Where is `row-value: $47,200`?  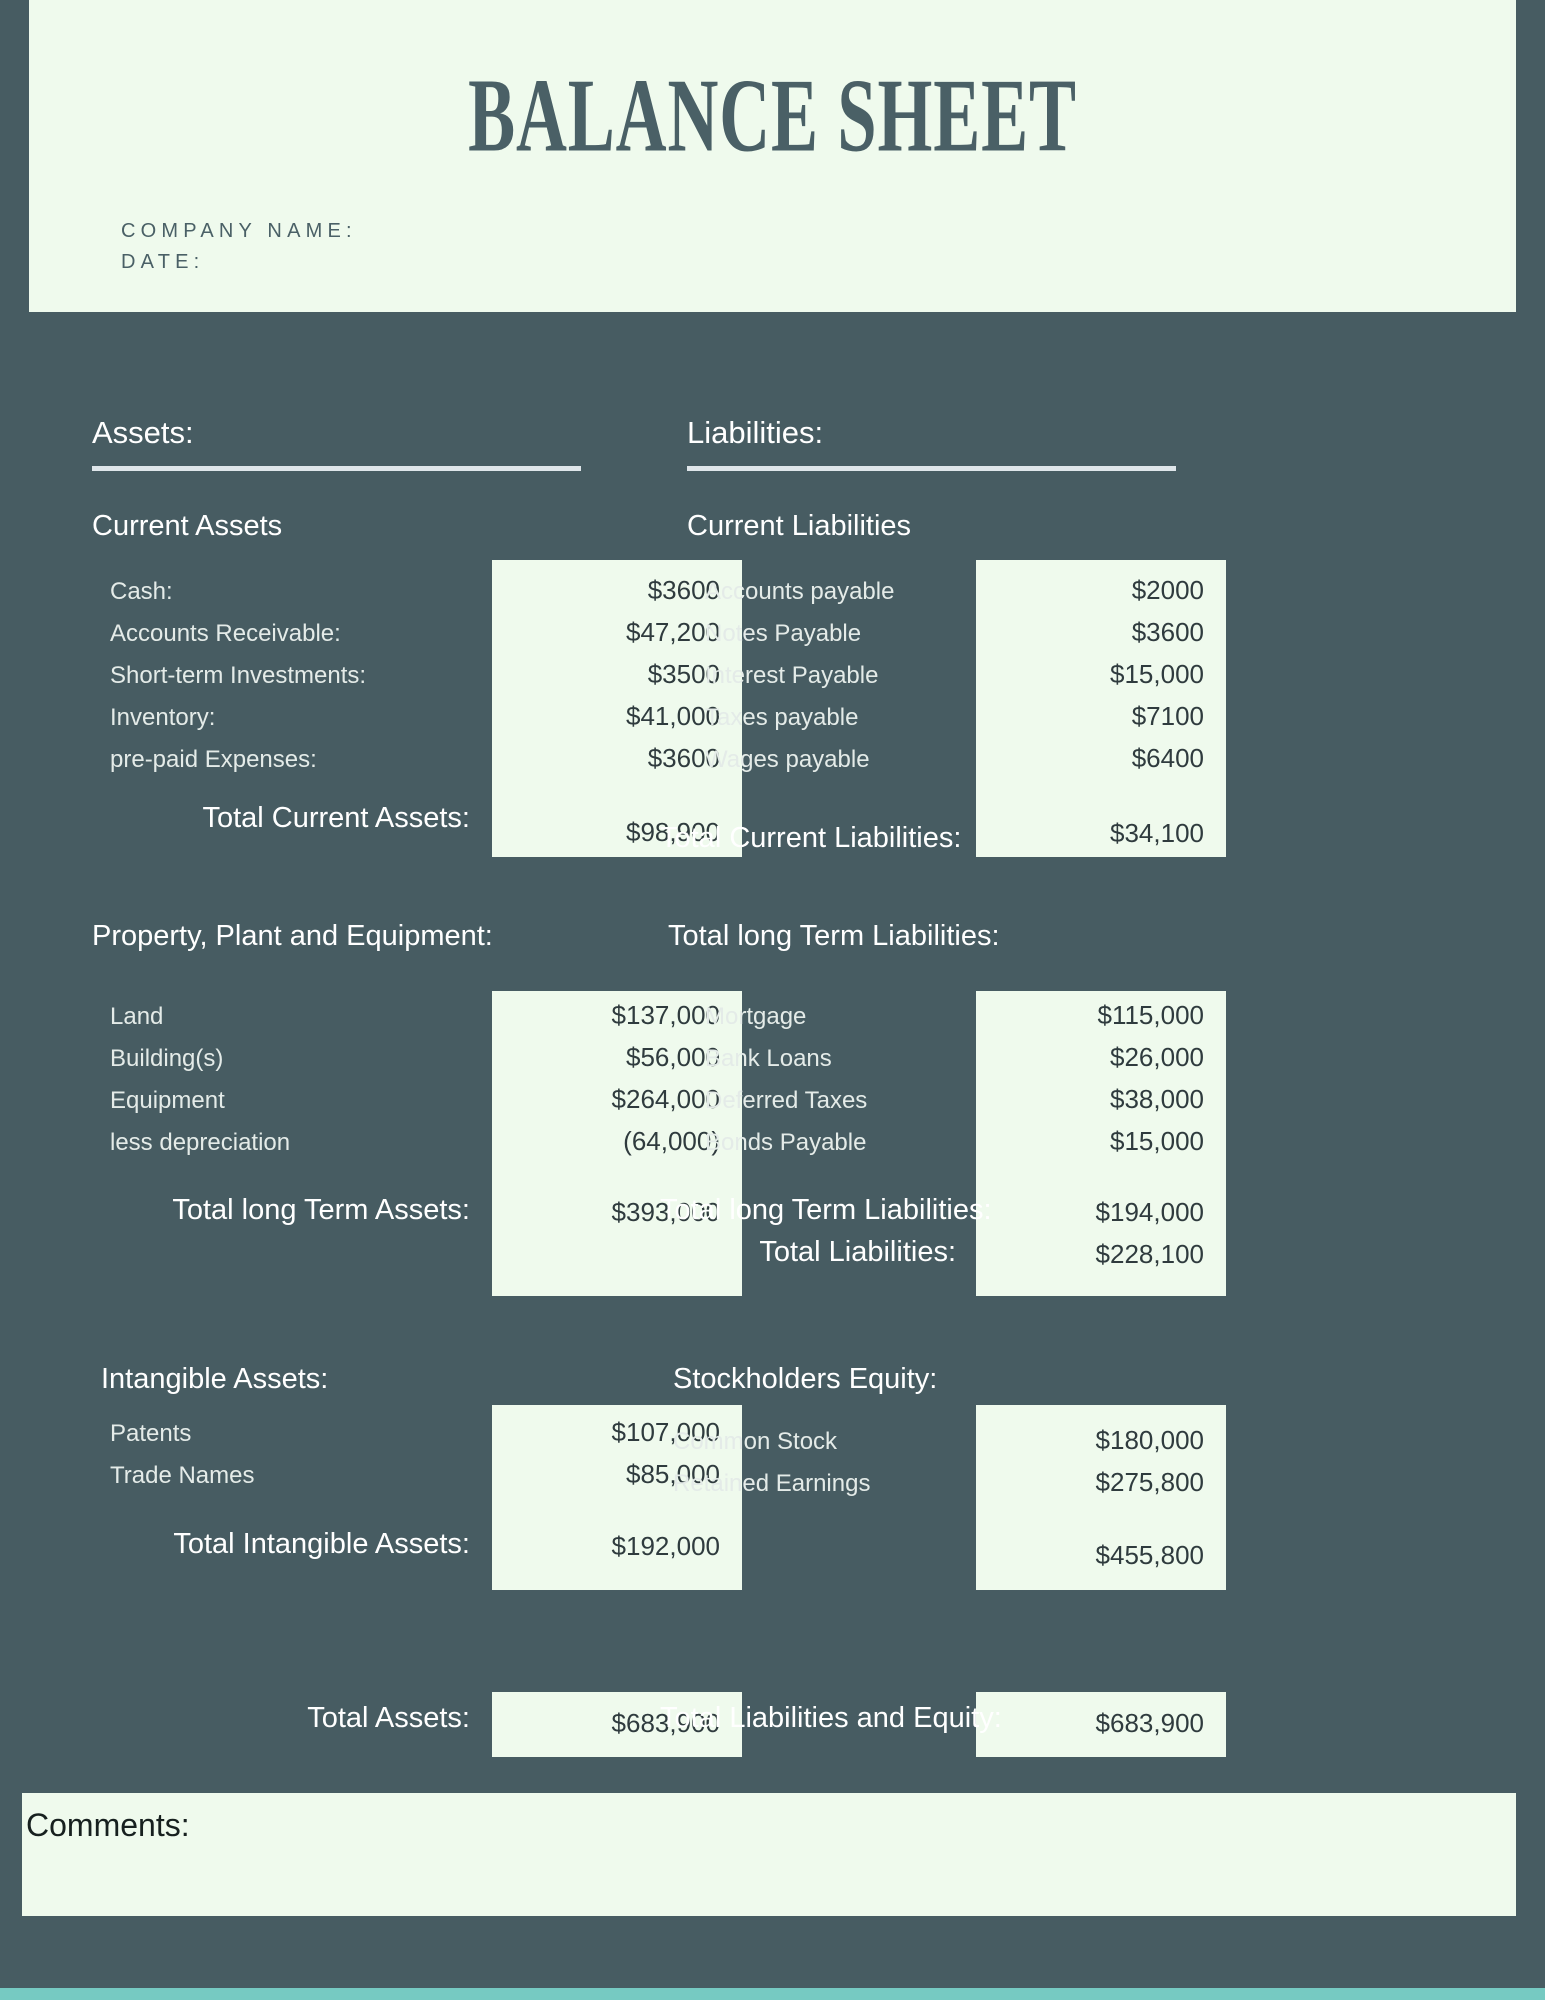 row-value: $47,200 is located at coordinates (673, 632).